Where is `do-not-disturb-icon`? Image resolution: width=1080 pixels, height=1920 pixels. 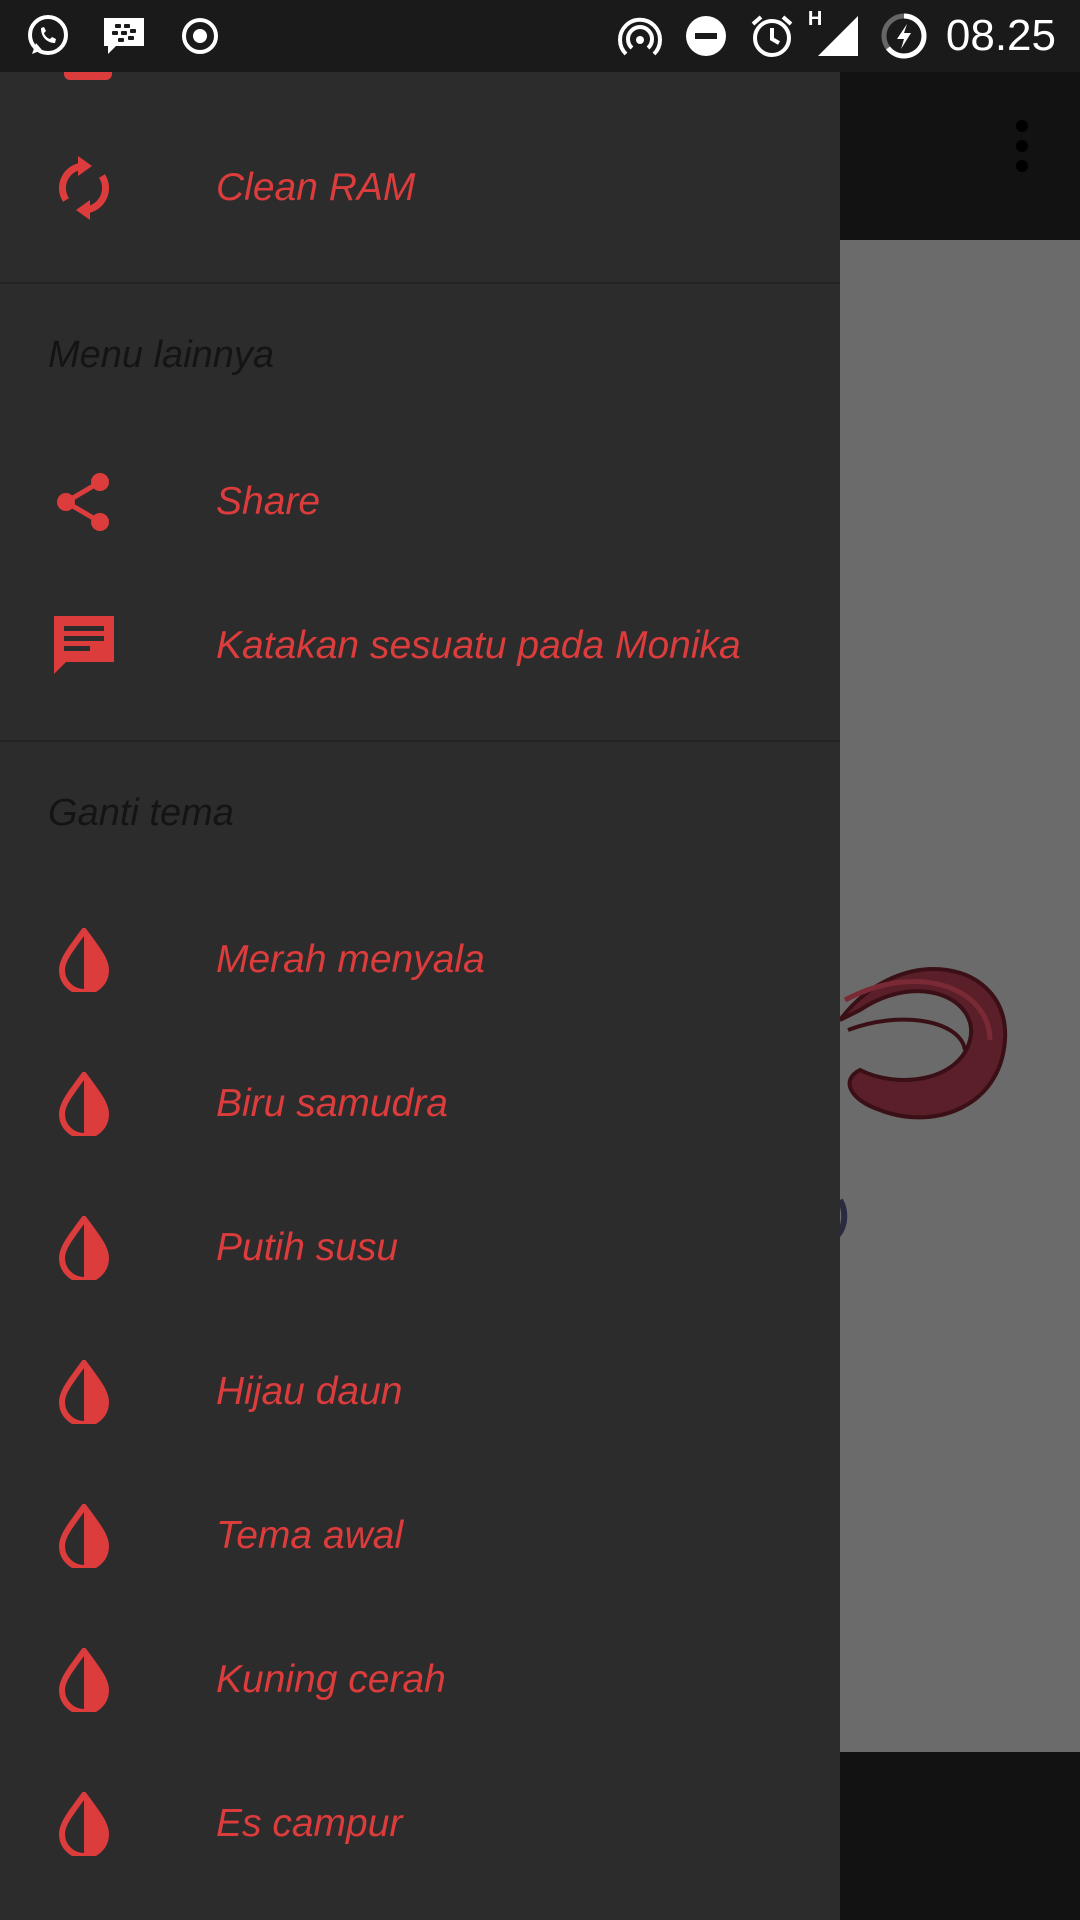 do-not-disturb-icon is located at coordinates (706, 36).